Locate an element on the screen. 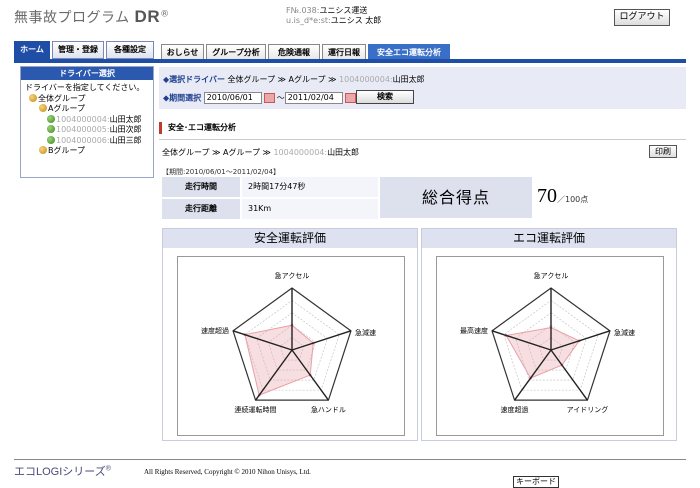  radar-axis-label: 最高速度 is located at coordinates (474, 330).